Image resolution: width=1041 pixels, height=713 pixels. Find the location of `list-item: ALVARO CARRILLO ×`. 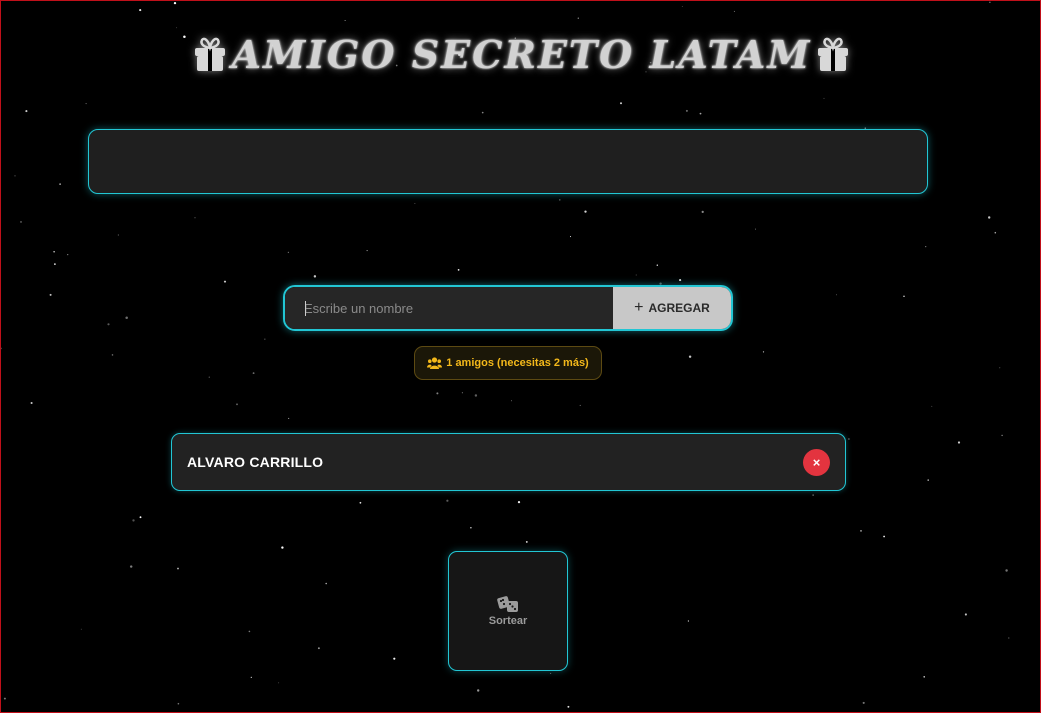

list-item: ALVARO CARRILLO × is located at coordinates (508, 462).